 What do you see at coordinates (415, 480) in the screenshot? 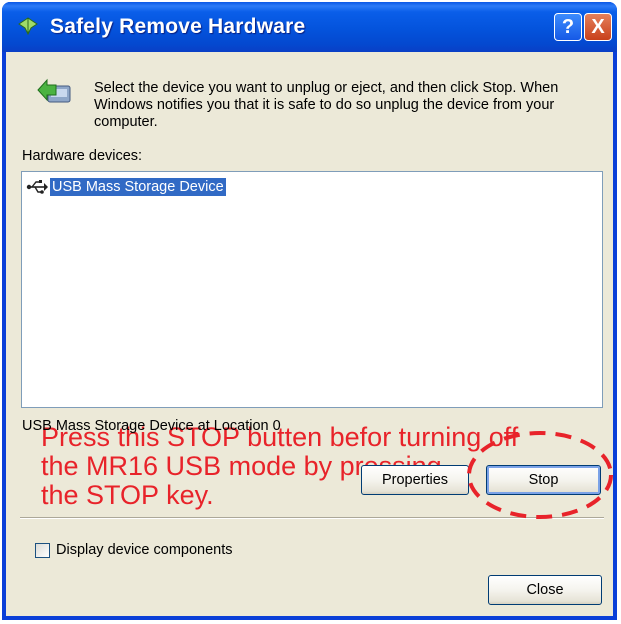
I see `properties-button: Properties` at bounding box center [415, 480].